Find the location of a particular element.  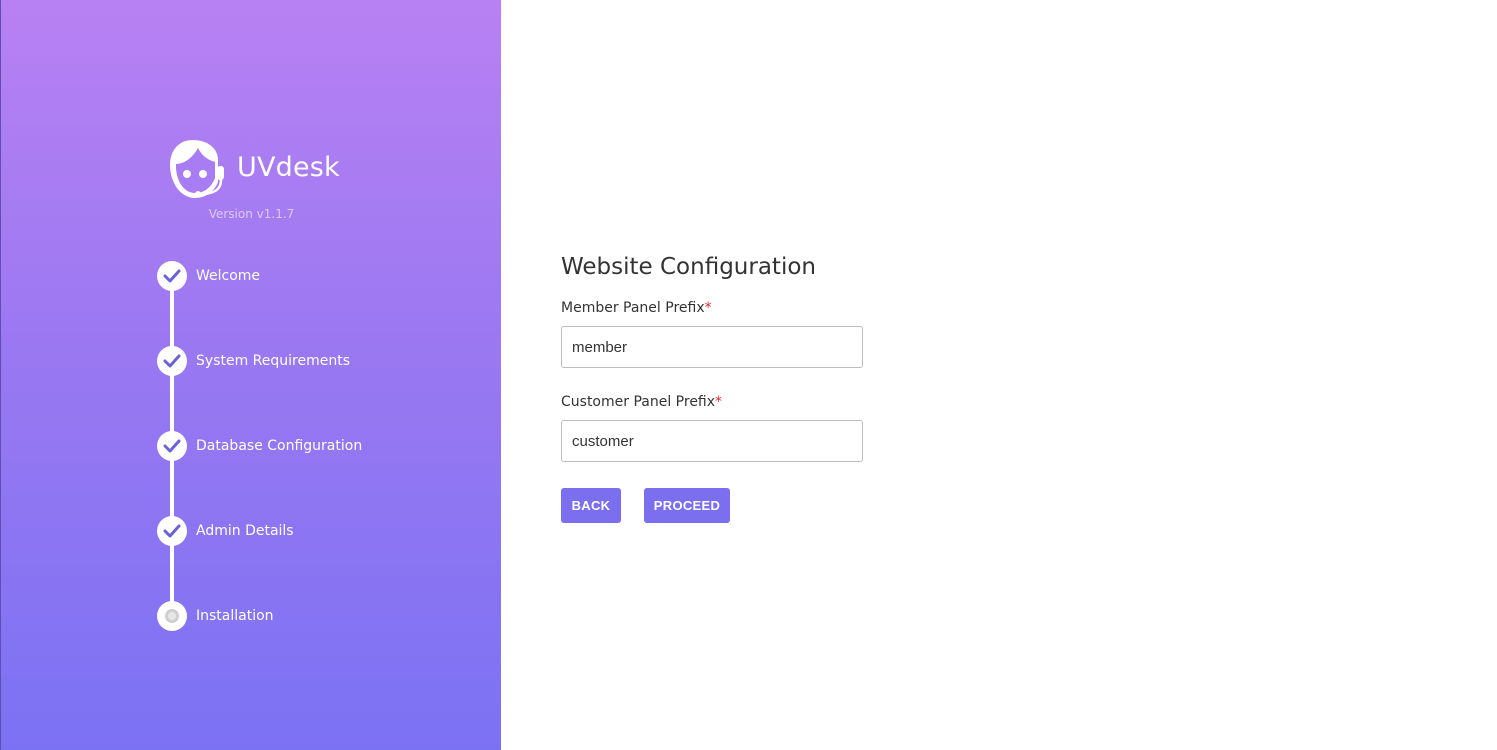

step-installation: Installation is located at coordinates (215, 616).